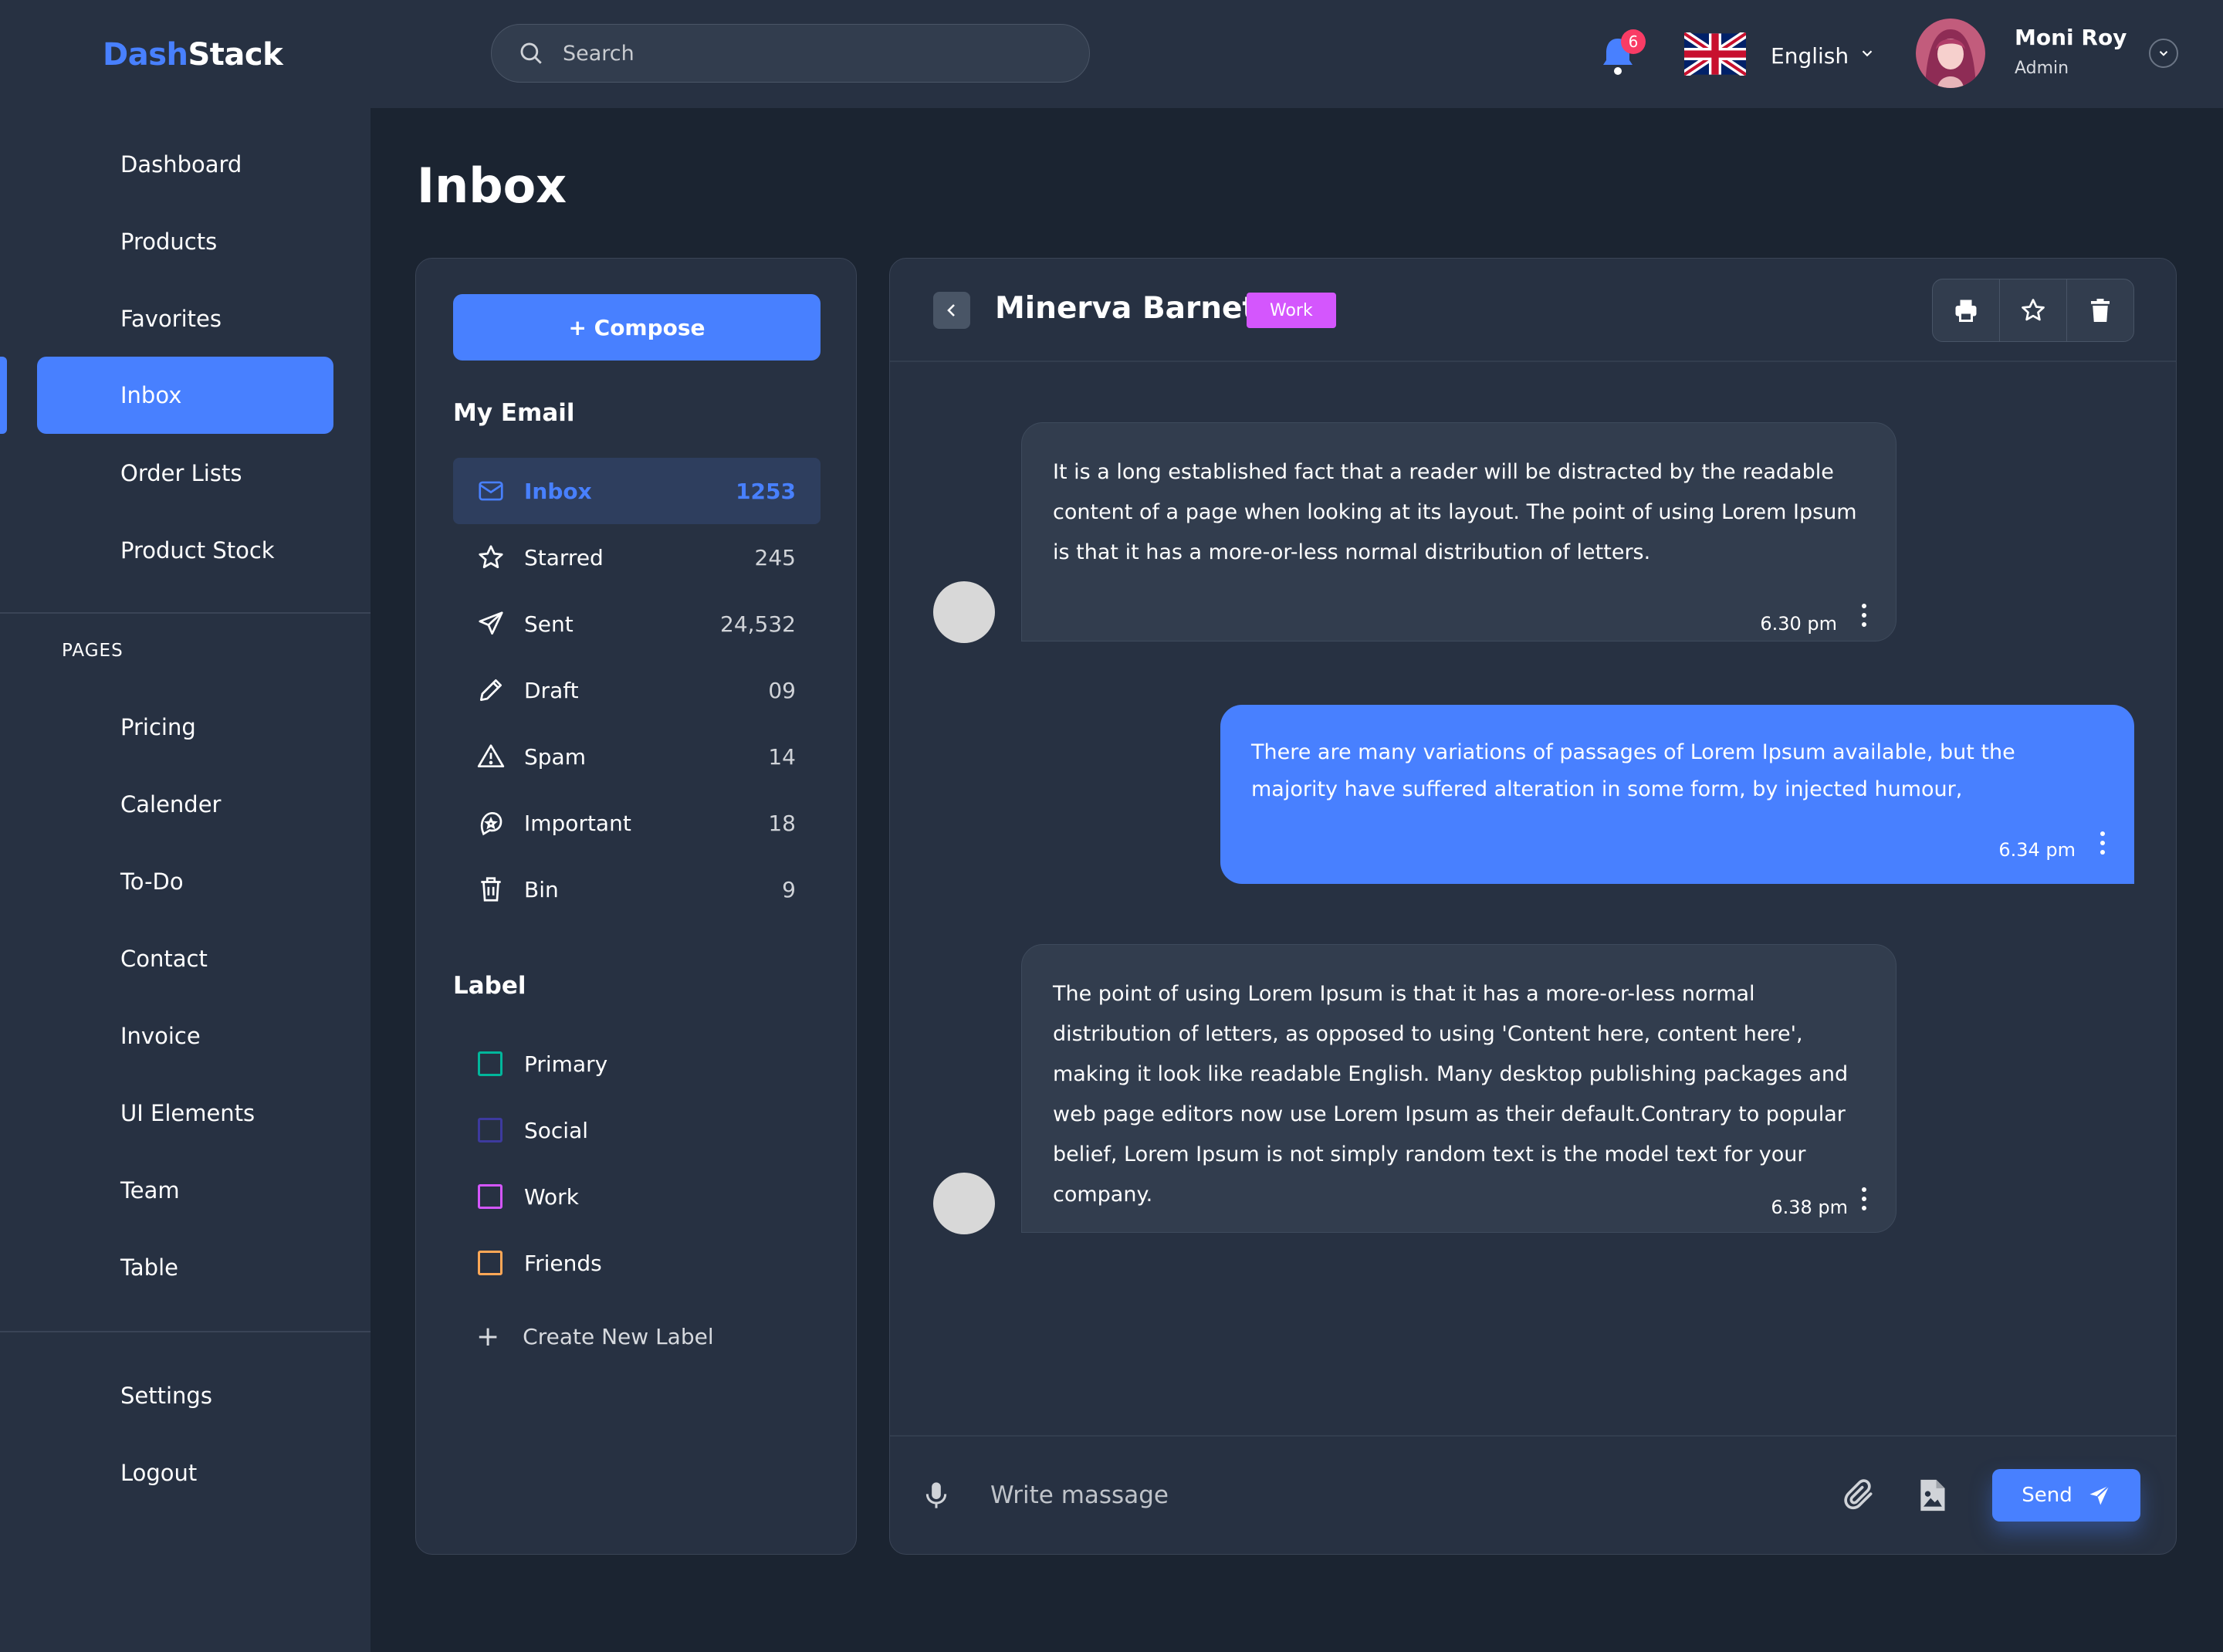  What do you see at coordinates (637, 823) in the screenshot?
I see `folder-important: Important 18` at bounding box center [637, 823].